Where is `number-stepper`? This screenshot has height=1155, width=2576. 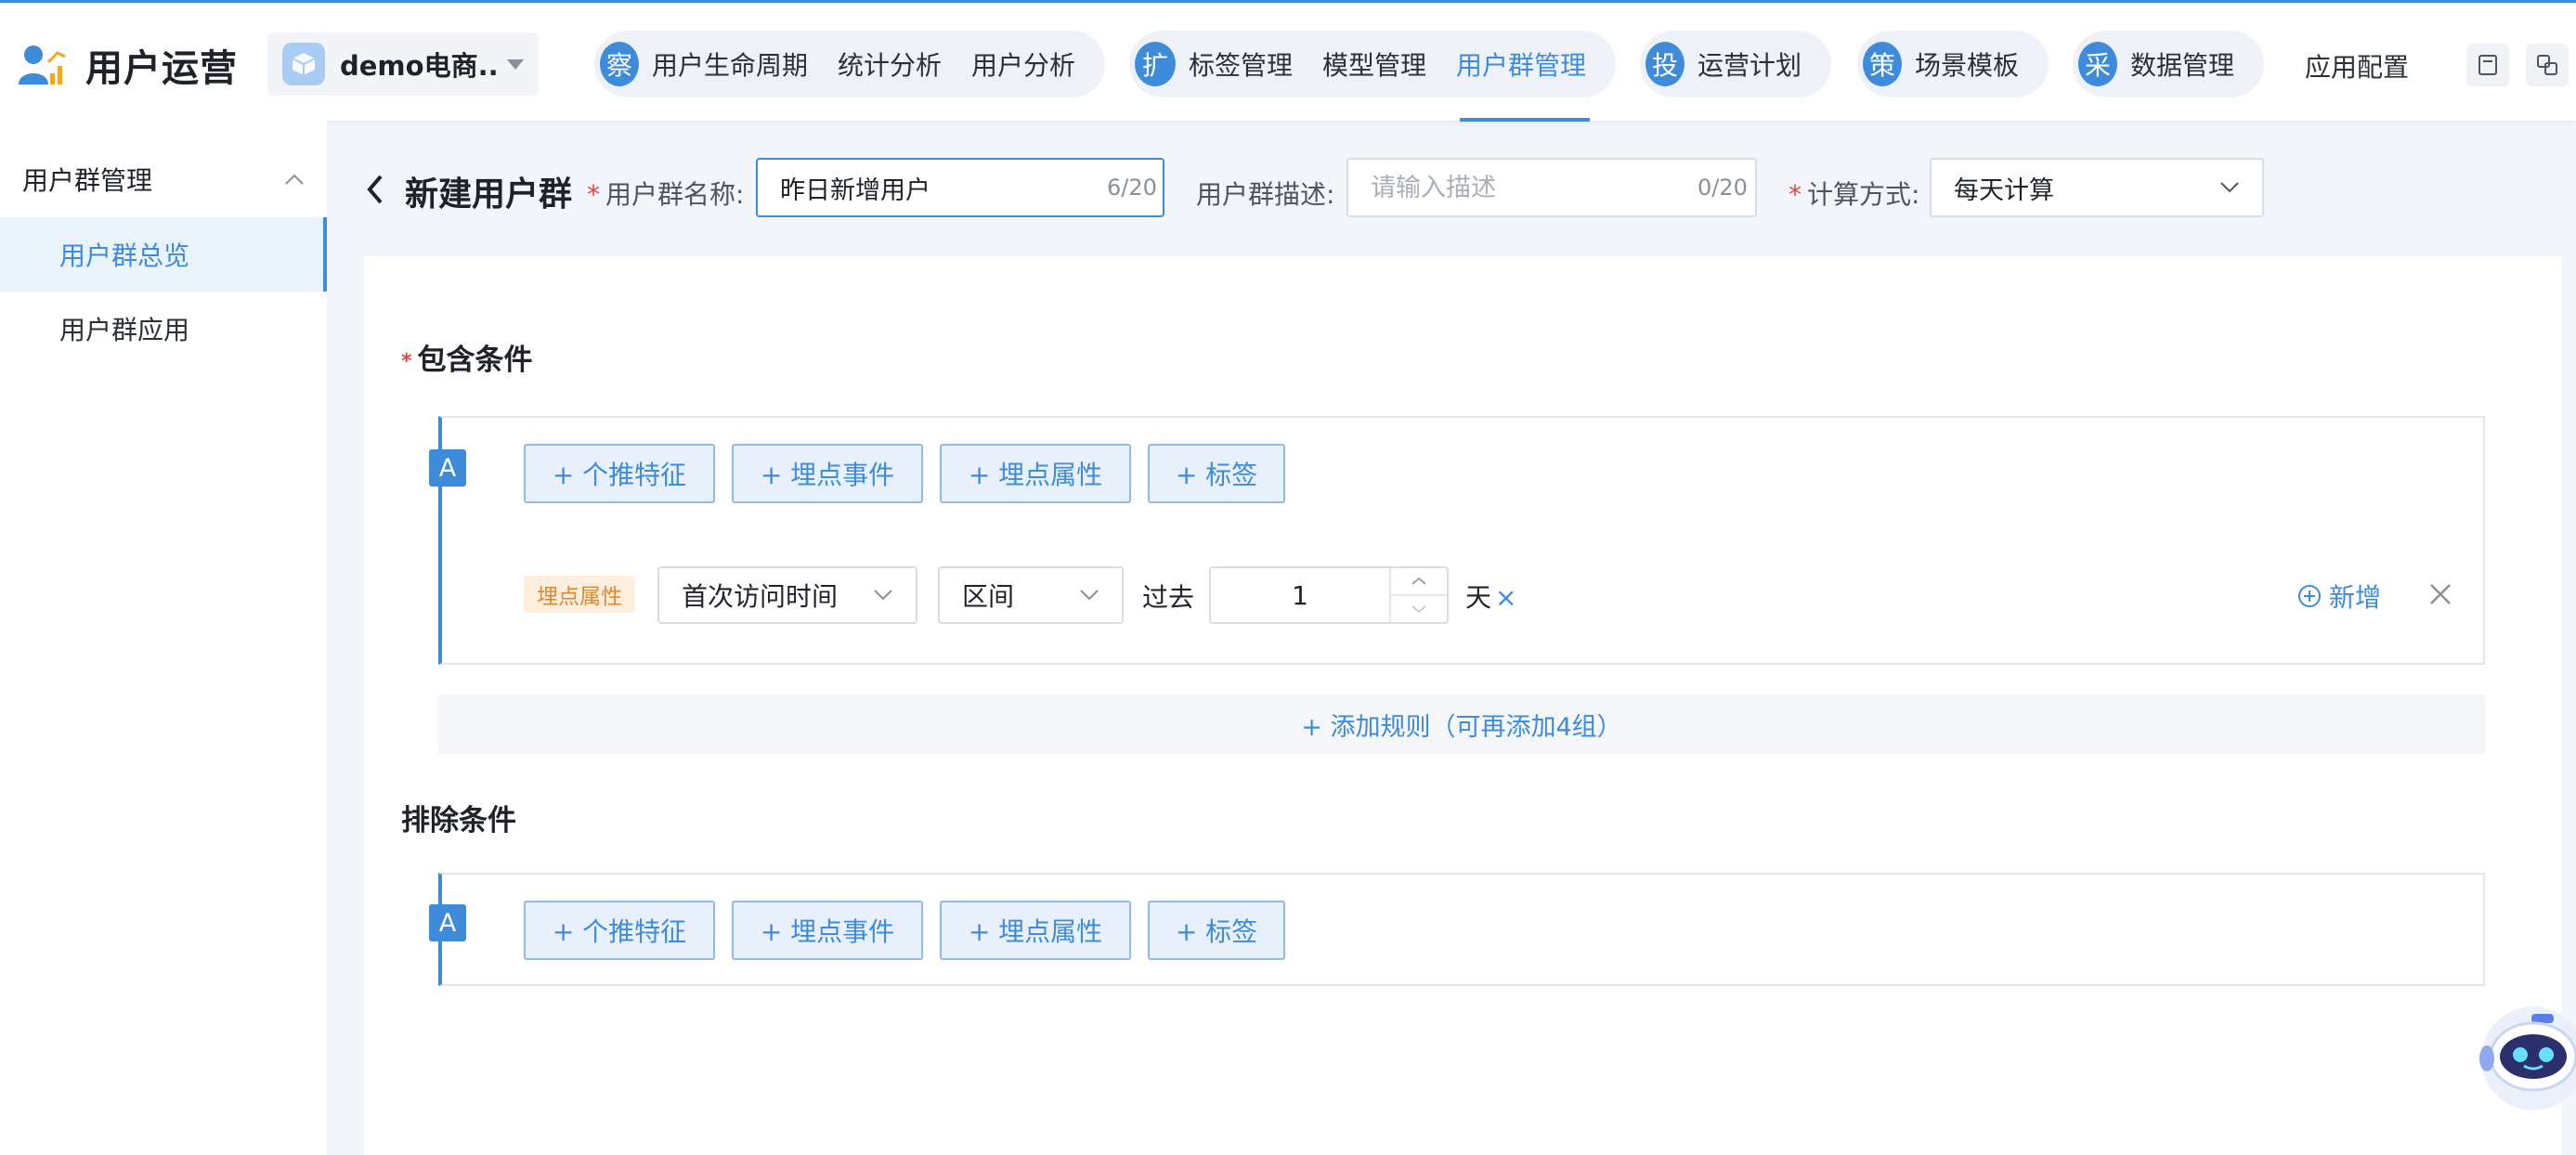 number-stepper is located at coordinates (1418, 595).